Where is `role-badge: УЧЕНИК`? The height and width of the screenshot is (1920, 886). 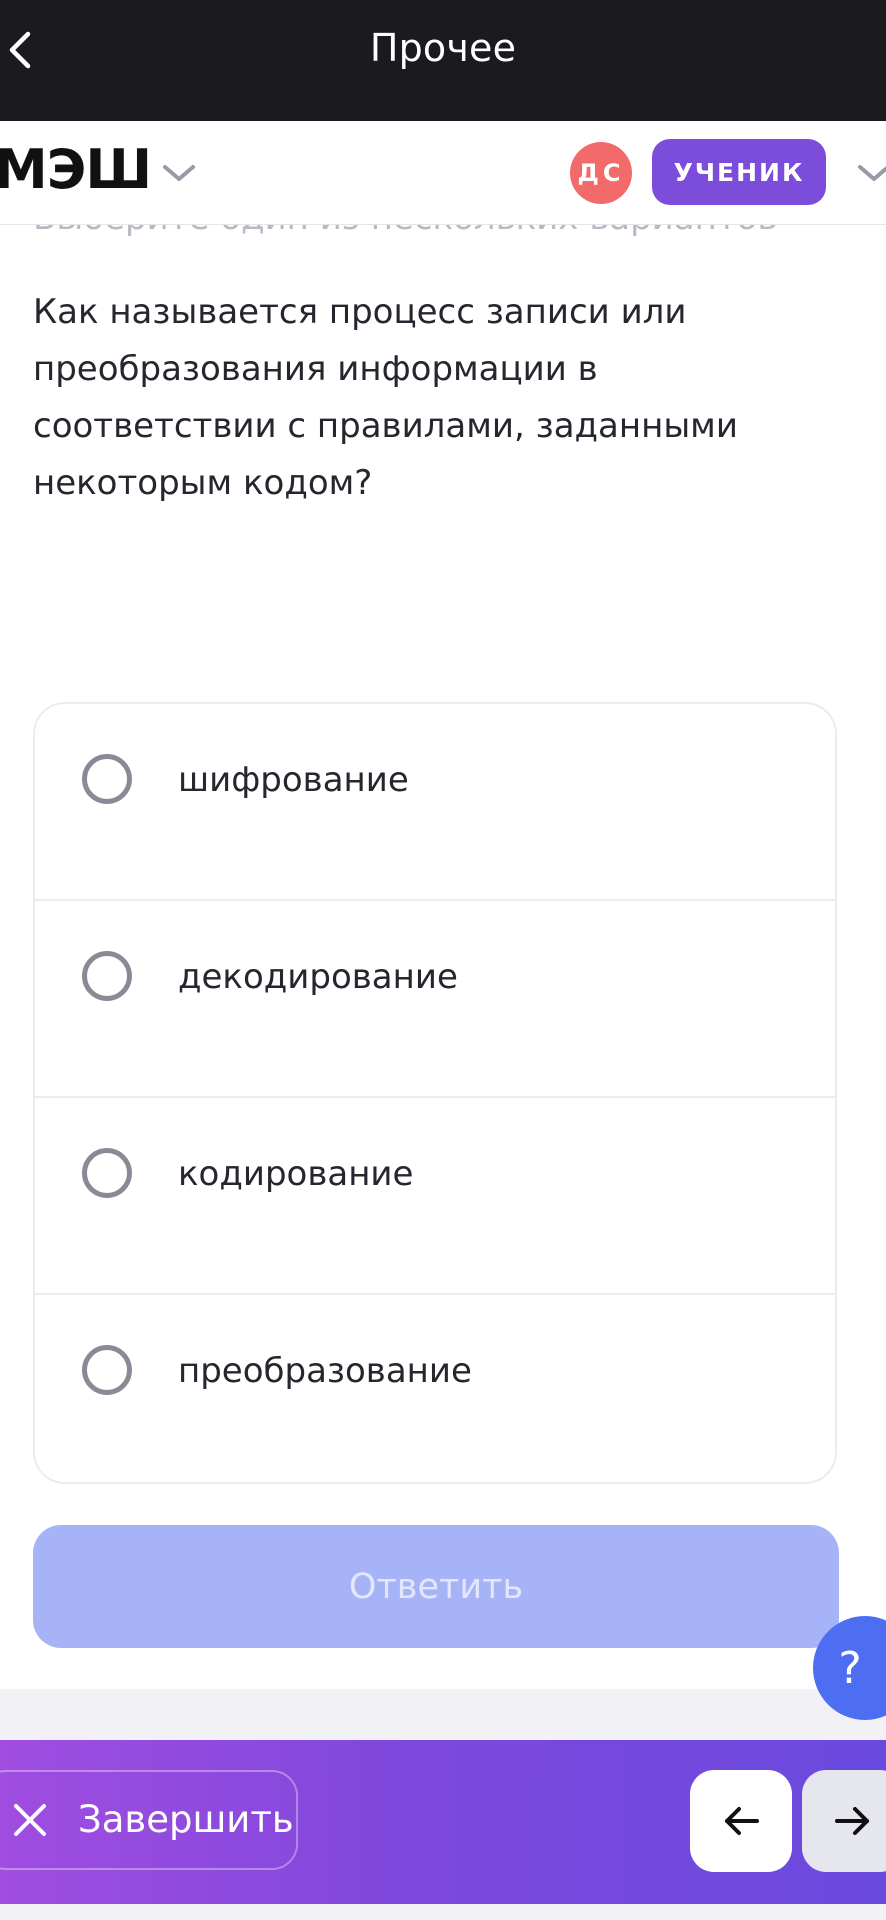
role-badge: УЧЕНИК is located at coordinates (739, 172).